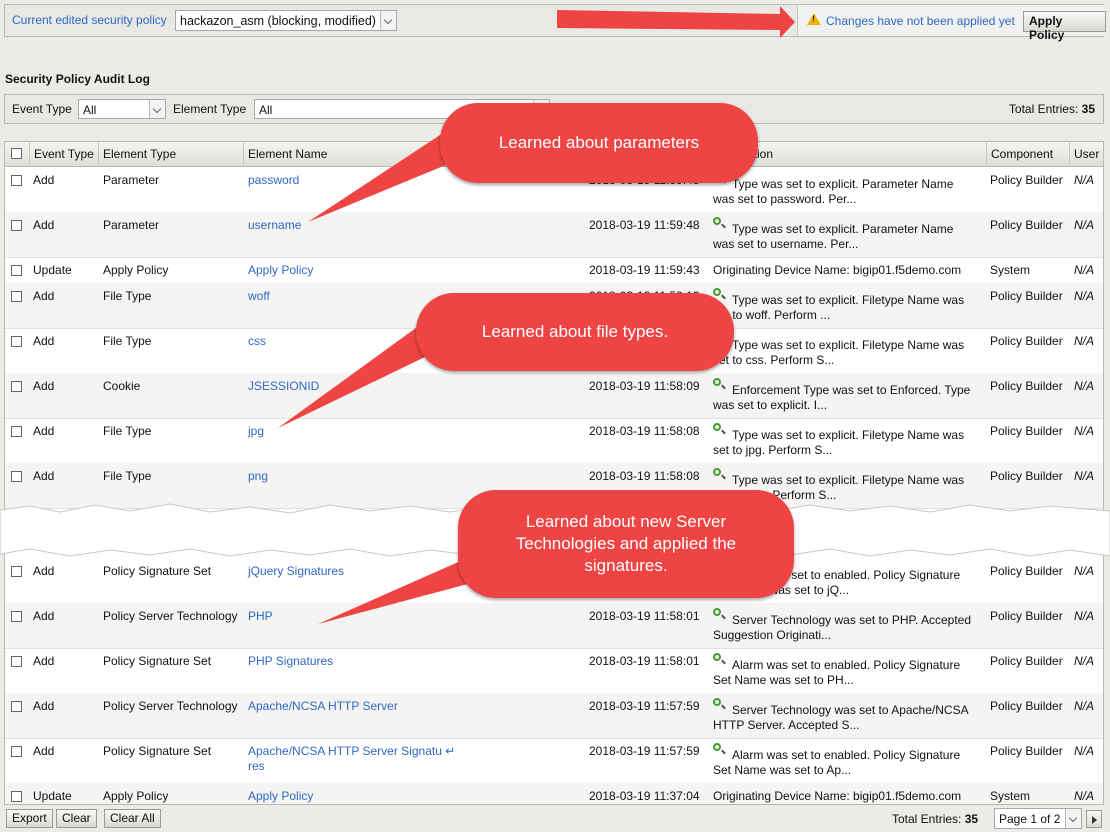 The image size is (1110, 832). Describe the element at coordinates (76, 818) in the screenshot. I see `clear-button: Clear` at that location.